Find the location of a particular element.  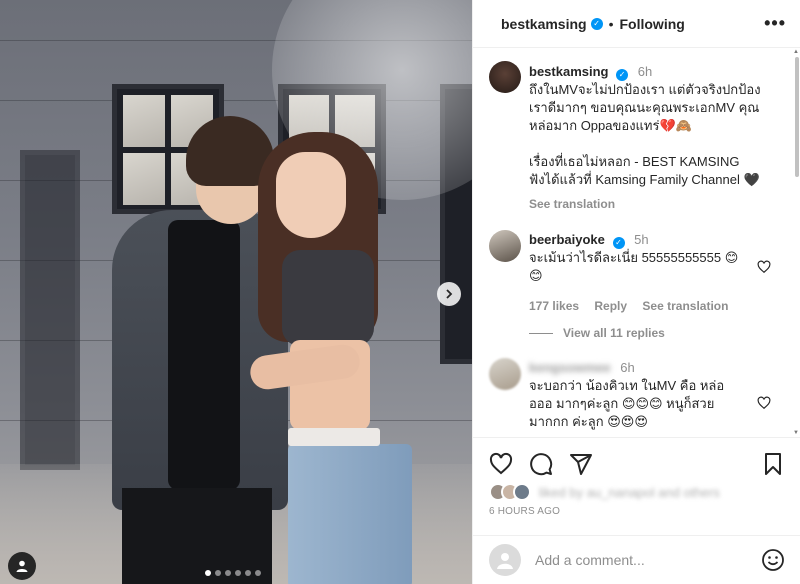

header-username: bestkamsing is located at coordinates (544, 24).